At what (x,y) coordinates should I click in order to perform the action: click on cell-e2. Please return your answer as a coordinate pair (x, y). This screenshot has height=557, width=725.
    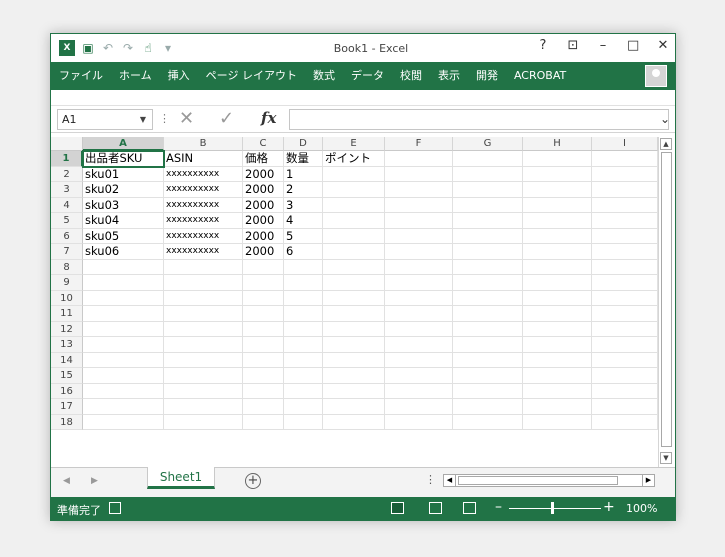
    Looking at the image, I should click on (354, 174).